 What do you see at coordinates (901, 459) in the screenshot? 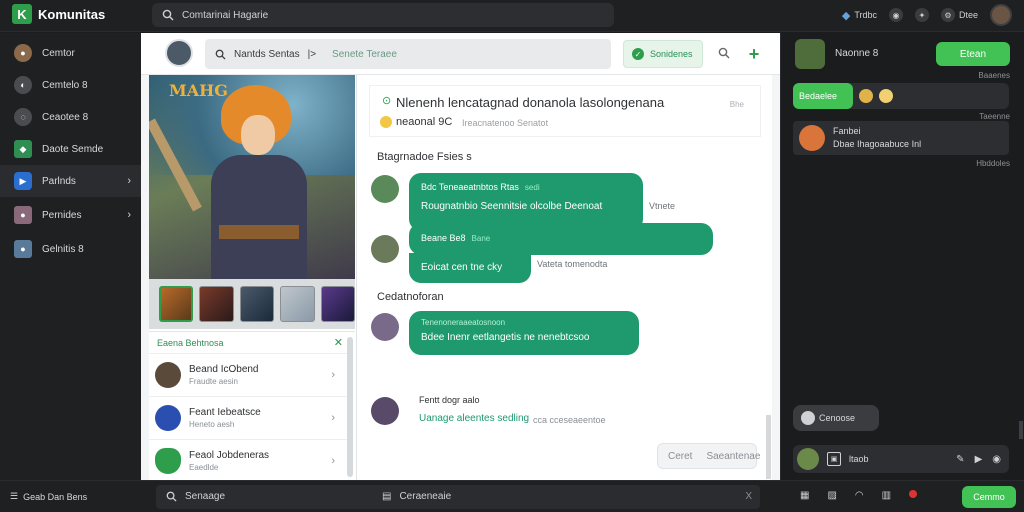
I see `right-message-input: ▣ ltaob ✎ ▶ ◉` at bounding box center [901, 459].